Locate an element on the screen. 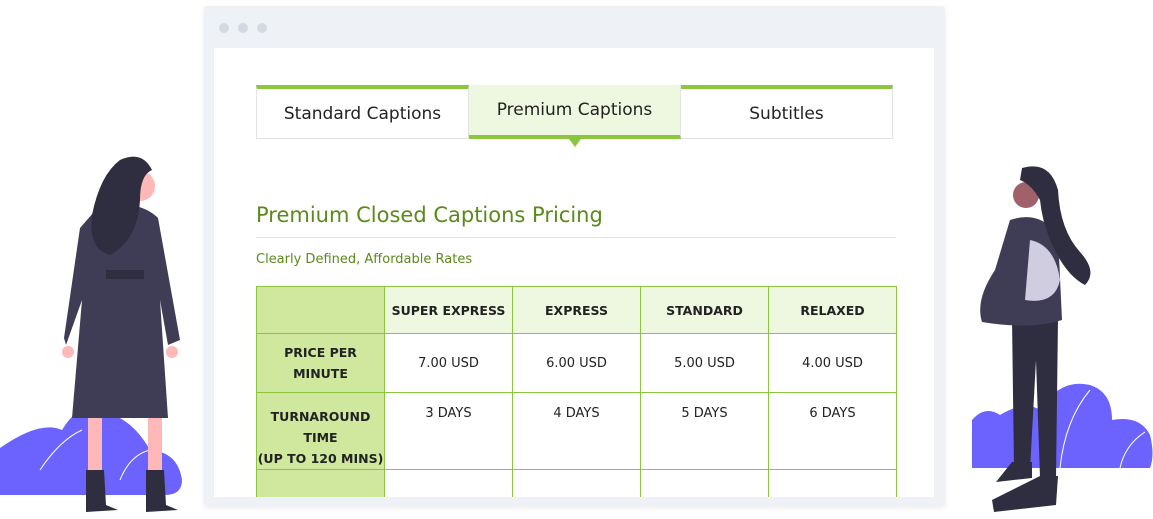 The image size is (1153, 519). tab-premium-captions: Premium Captions is located at coordinates (575, 116).